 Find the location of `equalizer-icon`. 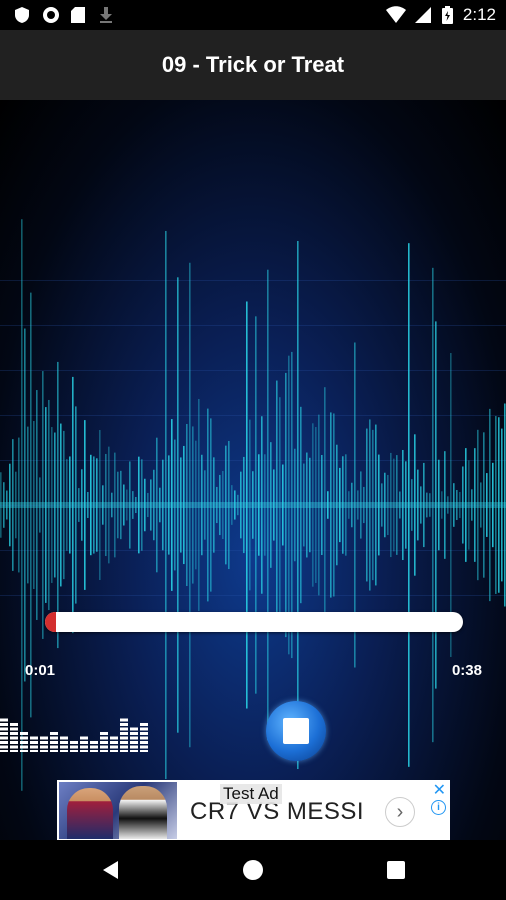

equalizer-icon is located at coordinates (74, 735).